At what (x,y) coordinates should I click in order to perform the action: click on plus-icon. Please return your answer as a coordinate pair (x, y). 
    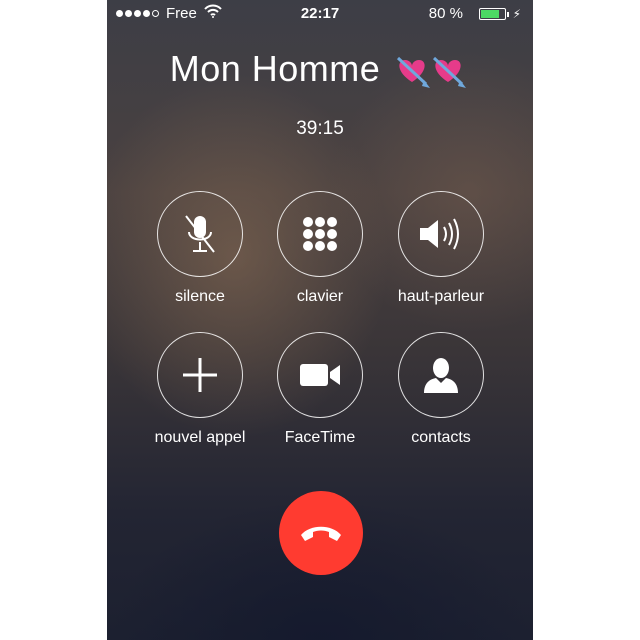
    Looking at the image, I should click on (200, 375).